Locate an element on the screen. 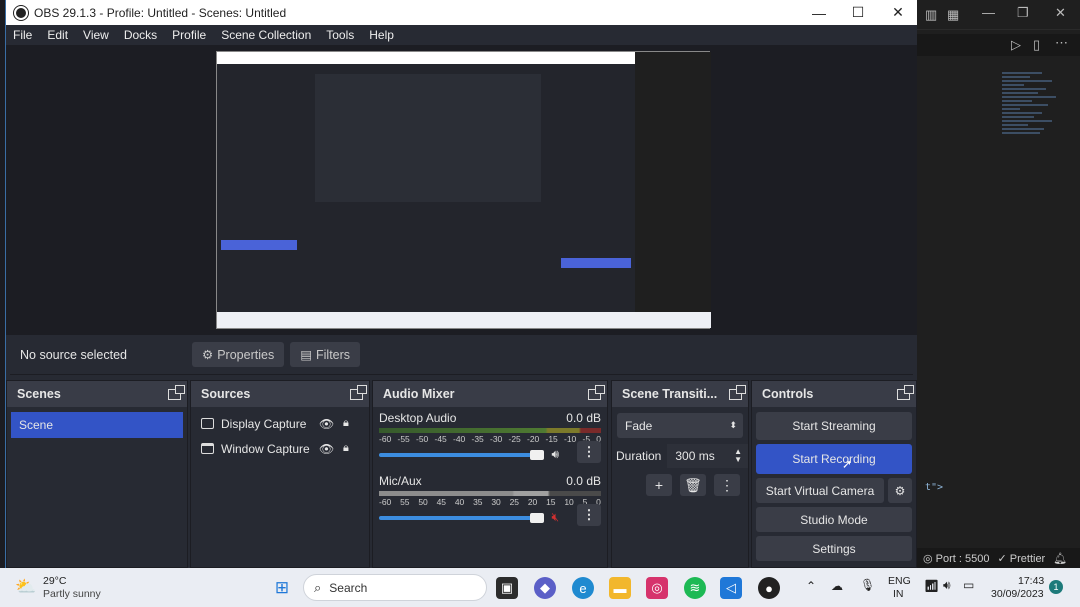 Image resolution: width=1080 pixels, height=607 pixels. volume-meter is located at coordinates (490, 430).